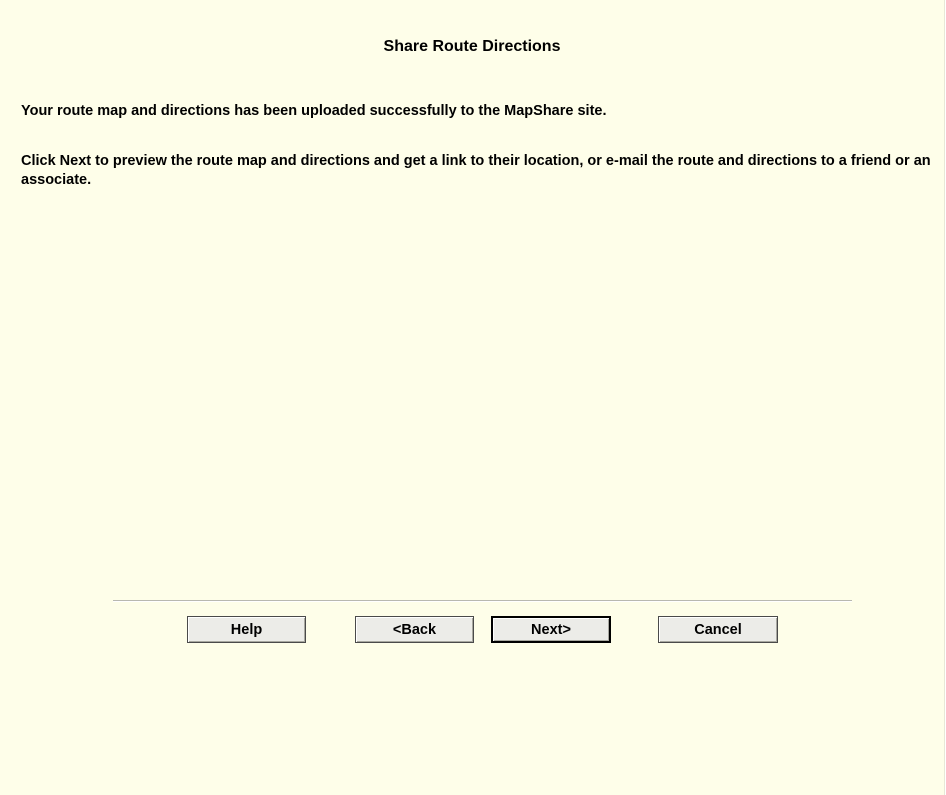 The width and height of the screenshot is (946, 795). Describe the element at coordinates (482, 601) in the screenshot. I see `button-row-divider` at that location.